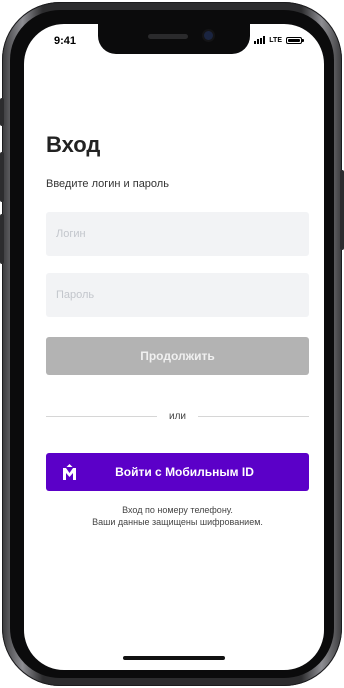 The width and height of the screenshot is (344, 688). I want to click on volume-down-button, so click(2, 239).